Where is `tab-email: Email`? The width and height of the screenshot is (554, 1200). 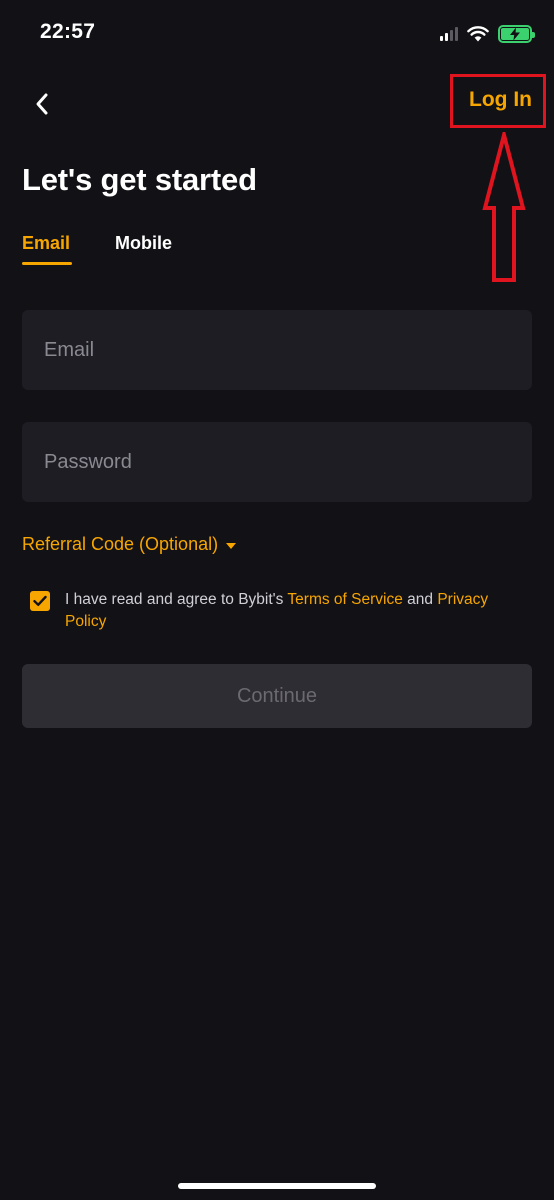 tab-email: Email is located at coordinates (46, 243).